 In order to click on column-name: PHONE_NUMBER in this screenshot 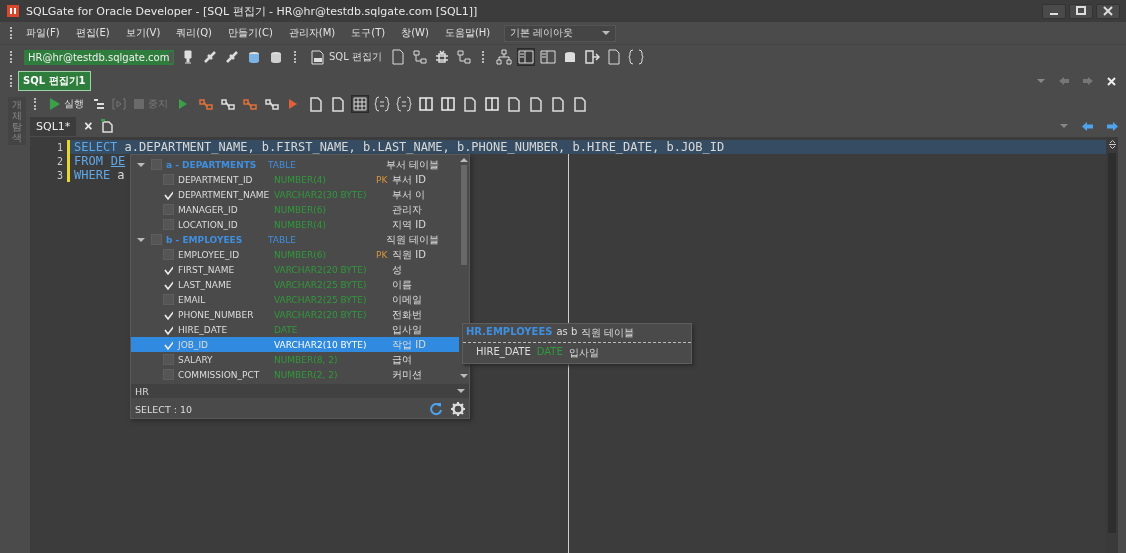, I will do `click(226, 314)`.